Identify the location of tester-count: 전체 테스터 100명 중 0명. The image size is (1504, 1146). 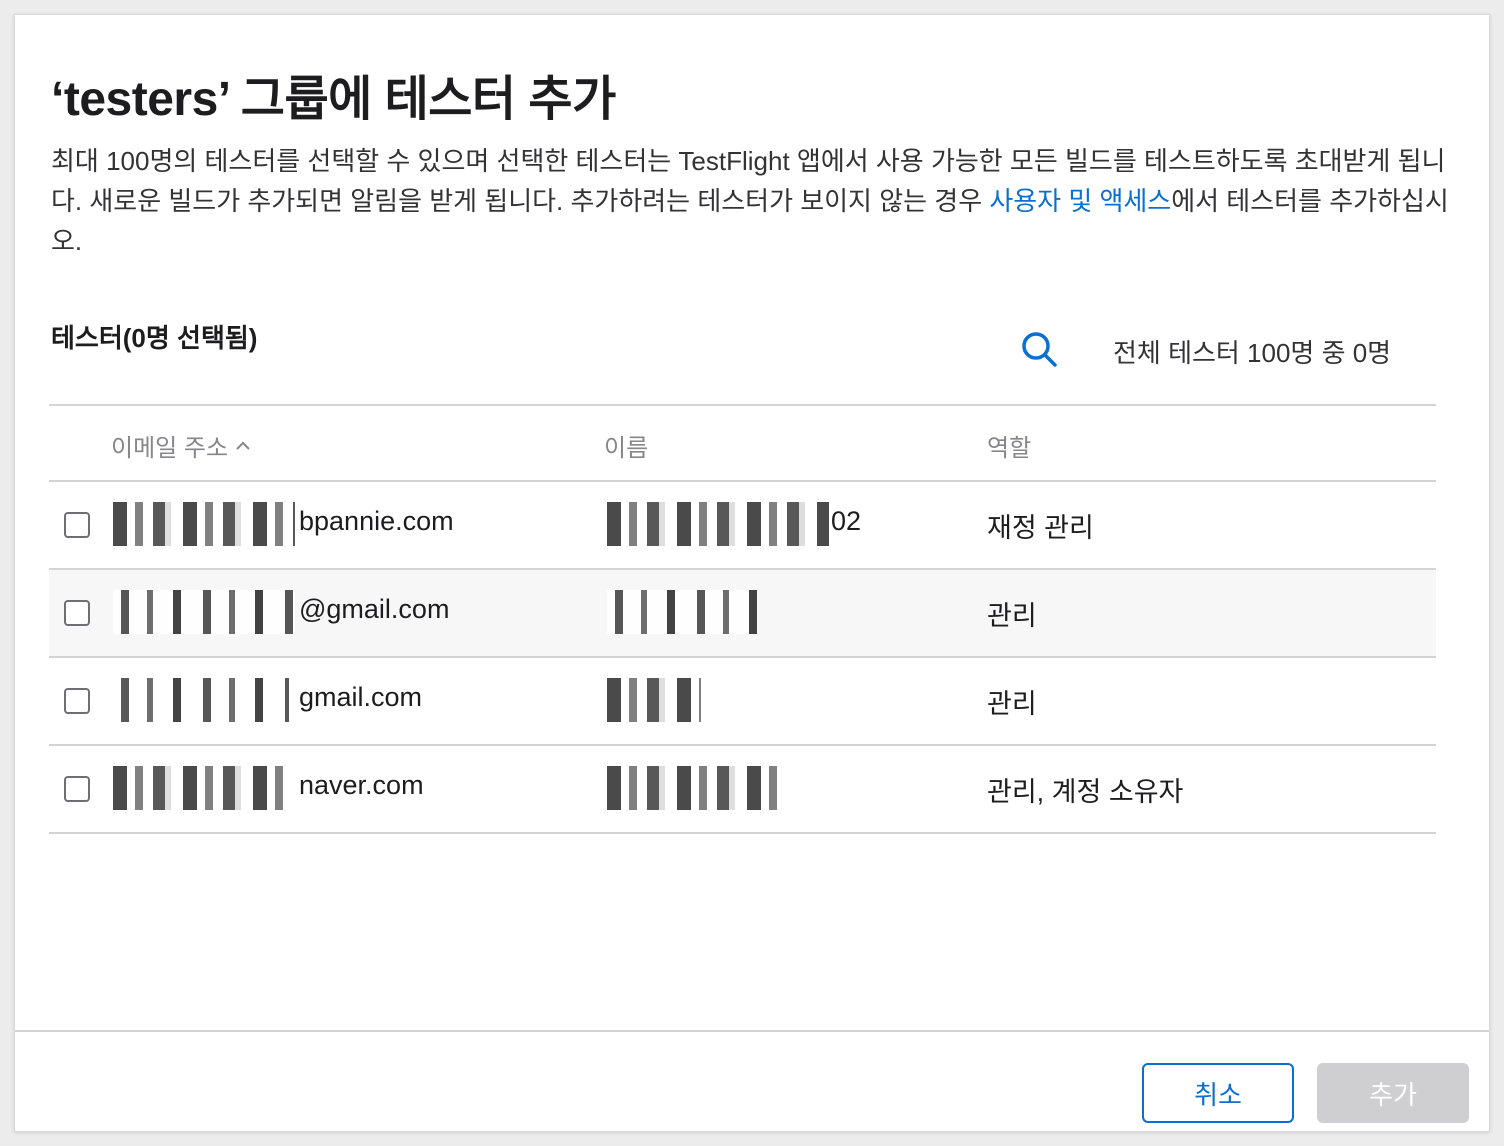
(1252, 353).